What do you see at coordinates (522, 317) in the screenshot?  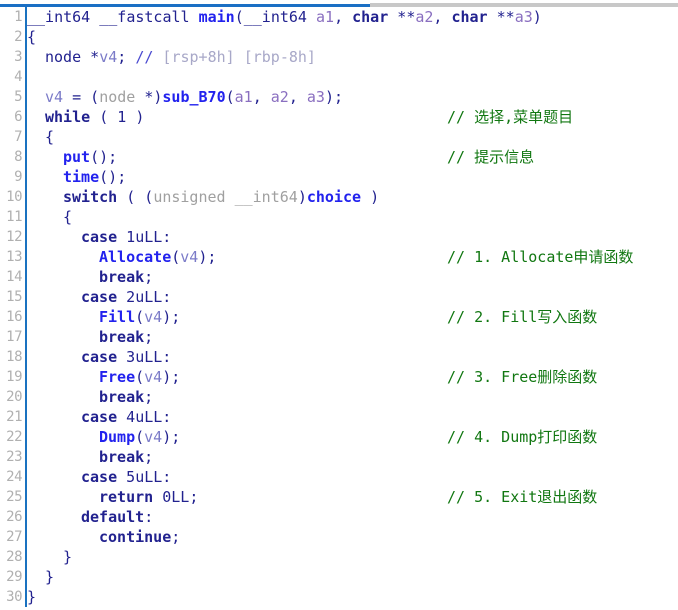 I see `code-comment: // 2. Fill写入函数` at bounding box center [522, 317].